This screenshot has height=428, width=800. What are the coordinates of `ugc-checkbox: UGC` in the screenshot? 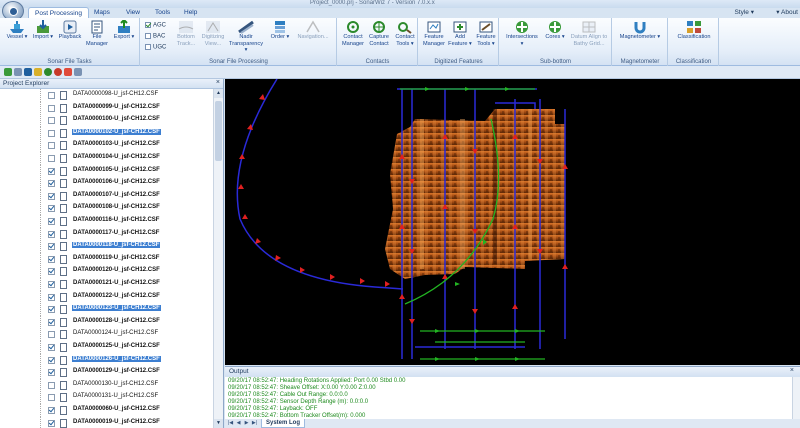 It's located at (155, 47).